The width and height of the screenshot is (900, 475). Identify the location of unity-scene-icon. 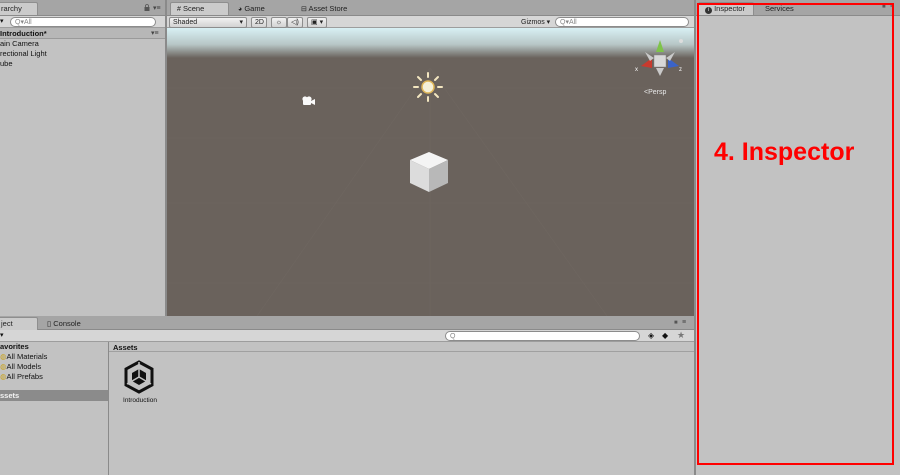
(139, 377).